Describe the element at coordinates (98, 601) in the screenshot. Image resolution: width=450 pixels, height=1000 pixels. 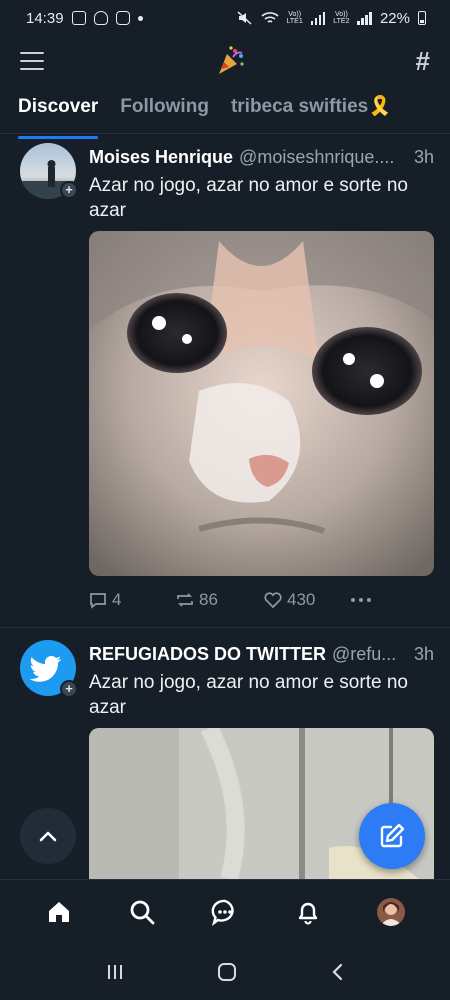
I see `reply-icon` at that location.